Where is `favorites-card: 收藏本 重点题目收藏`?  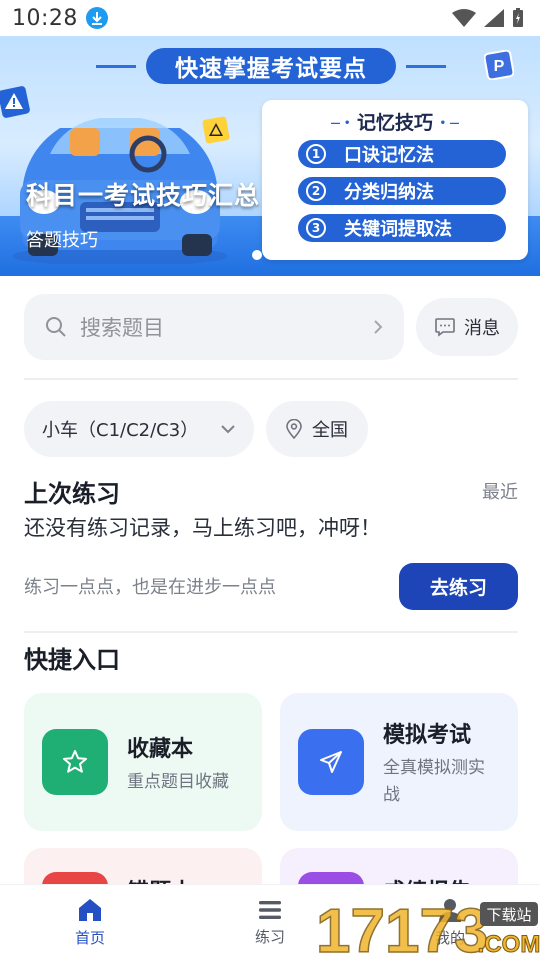 favorites-card: 收藏本 重点题目收藏 is located at coordinates (143, 762).